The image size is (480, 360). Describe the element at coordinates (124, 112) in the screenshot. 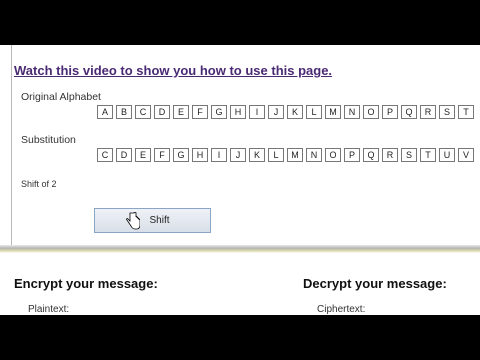

I see `letter-box: B` at that location.